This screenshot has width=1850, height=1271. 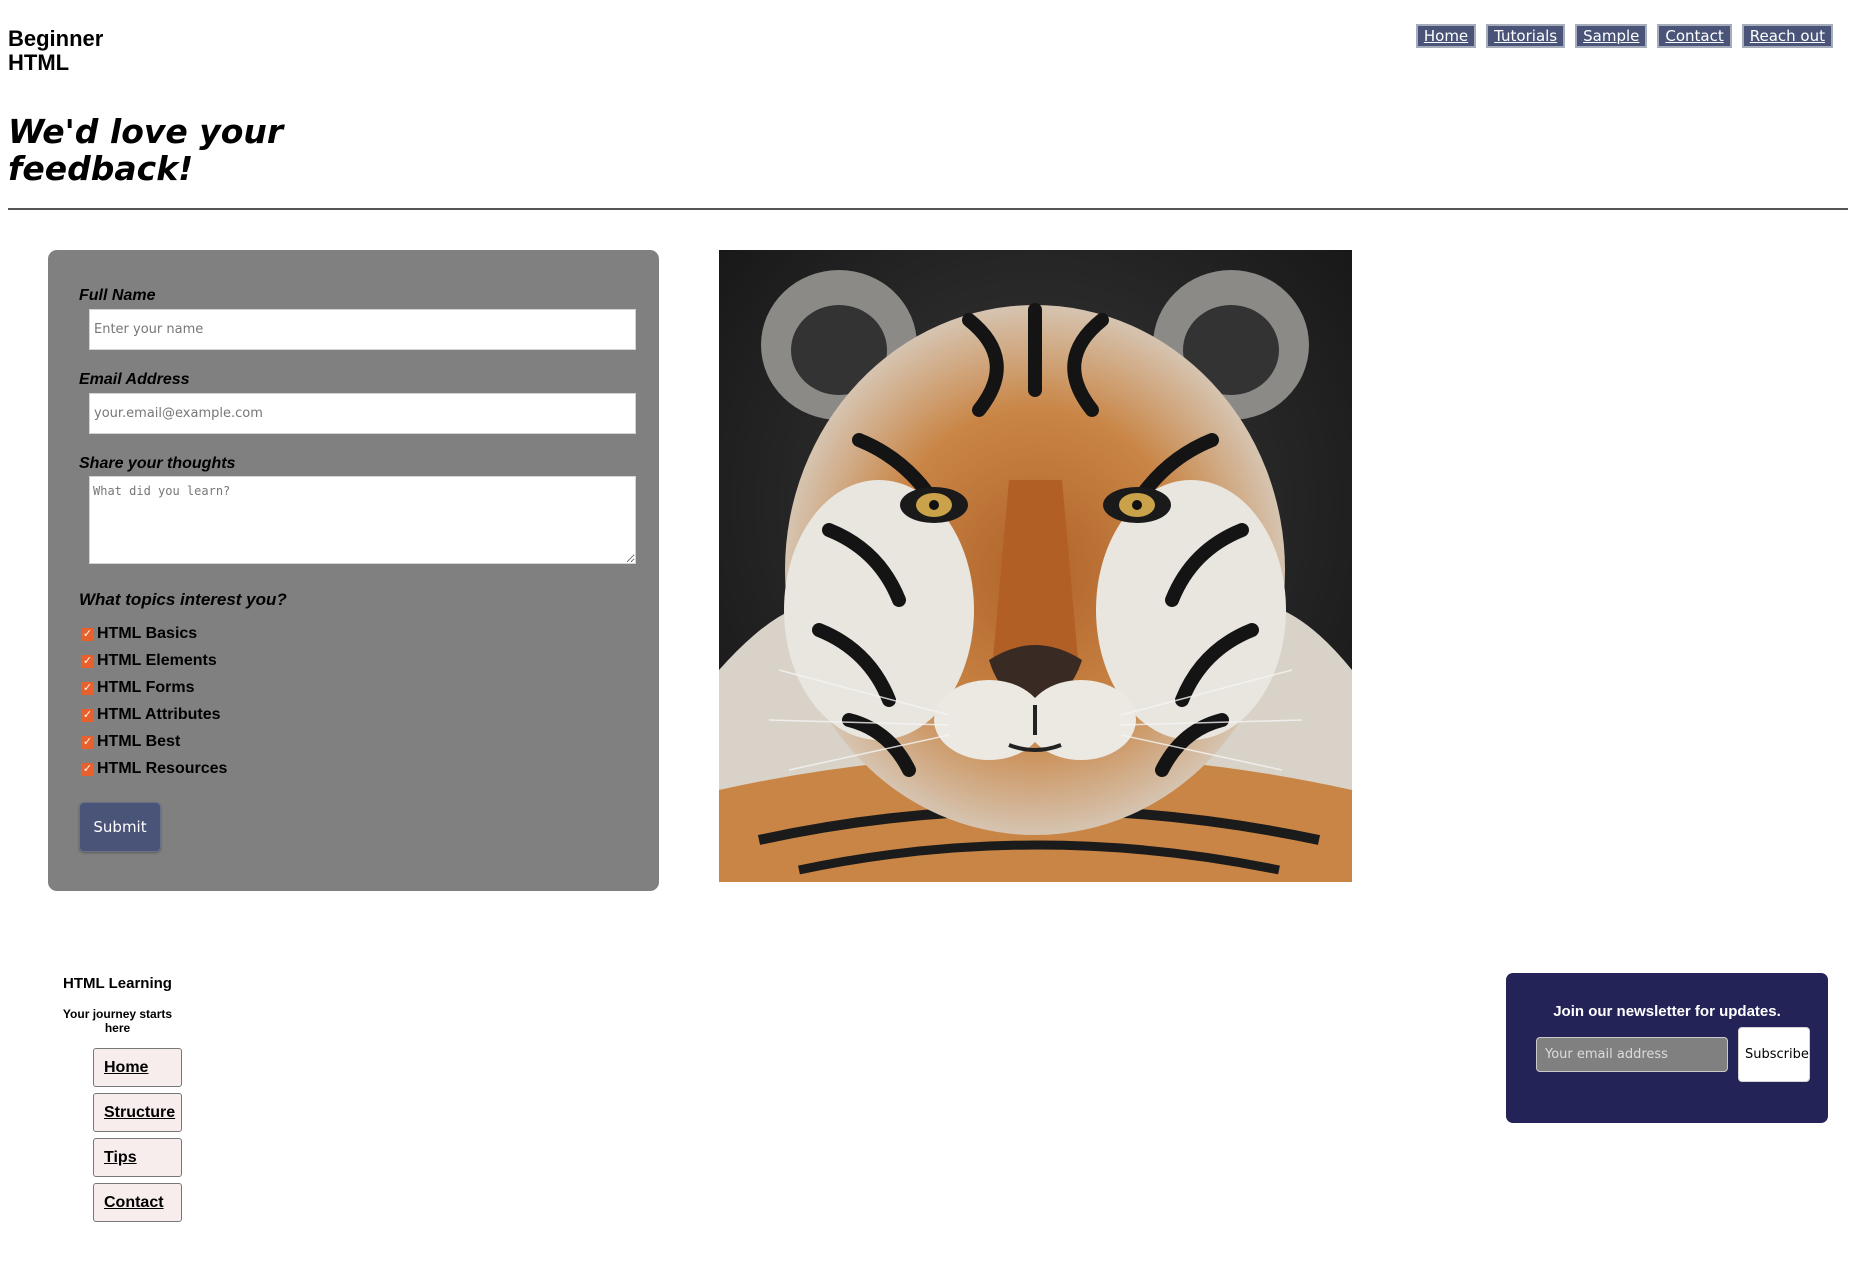 I want to click on footer-link-contact: Contact, so click(x=137, y=1202).